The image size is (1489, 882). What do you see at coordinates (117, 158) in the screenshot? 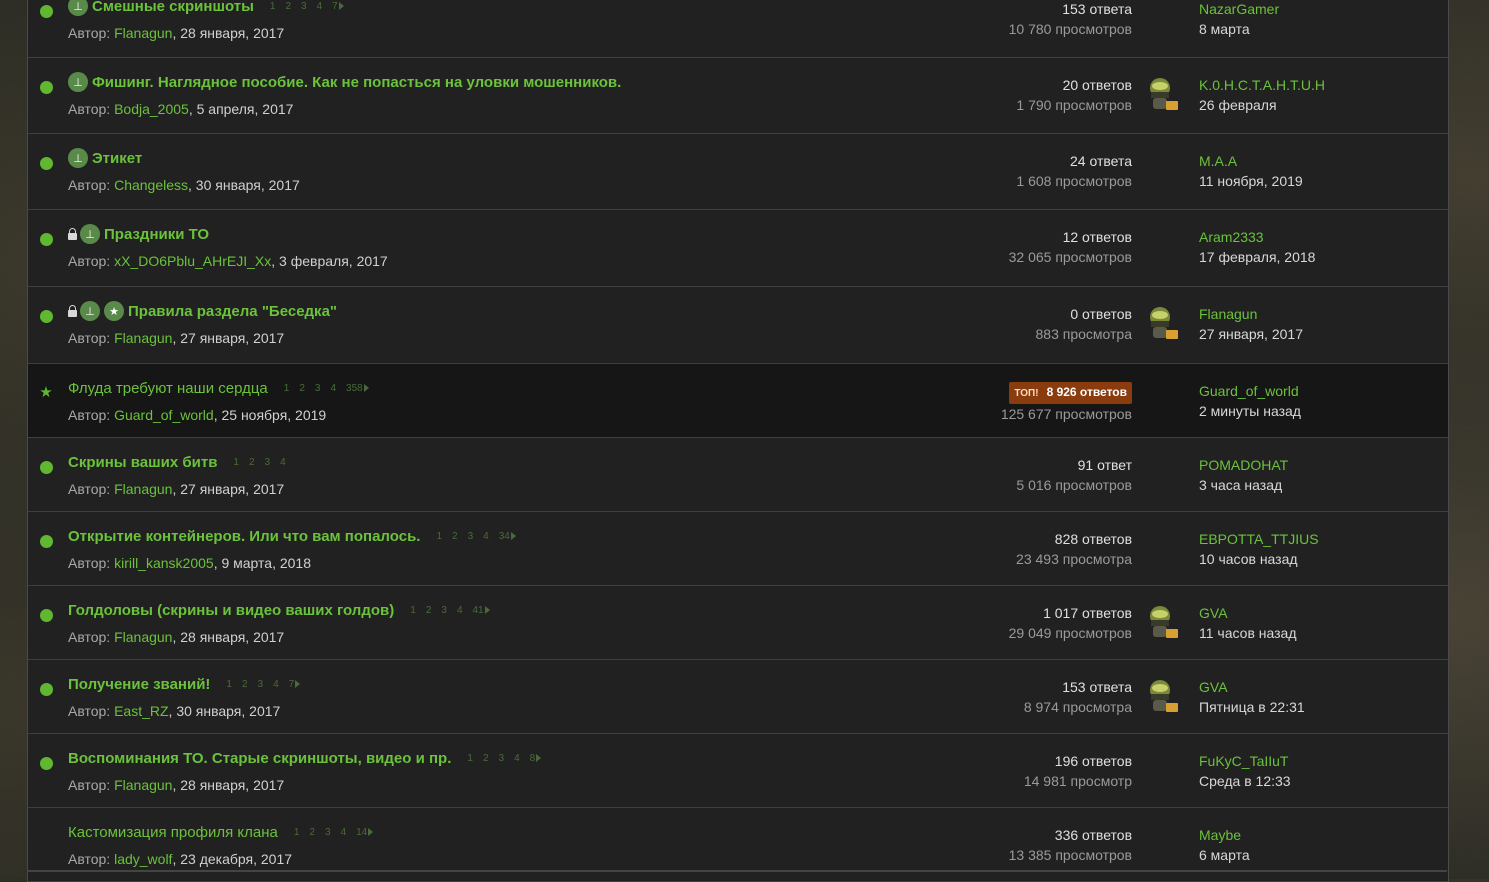
I see `thread-title-link: Этикет` at bounding box center [117, 158].